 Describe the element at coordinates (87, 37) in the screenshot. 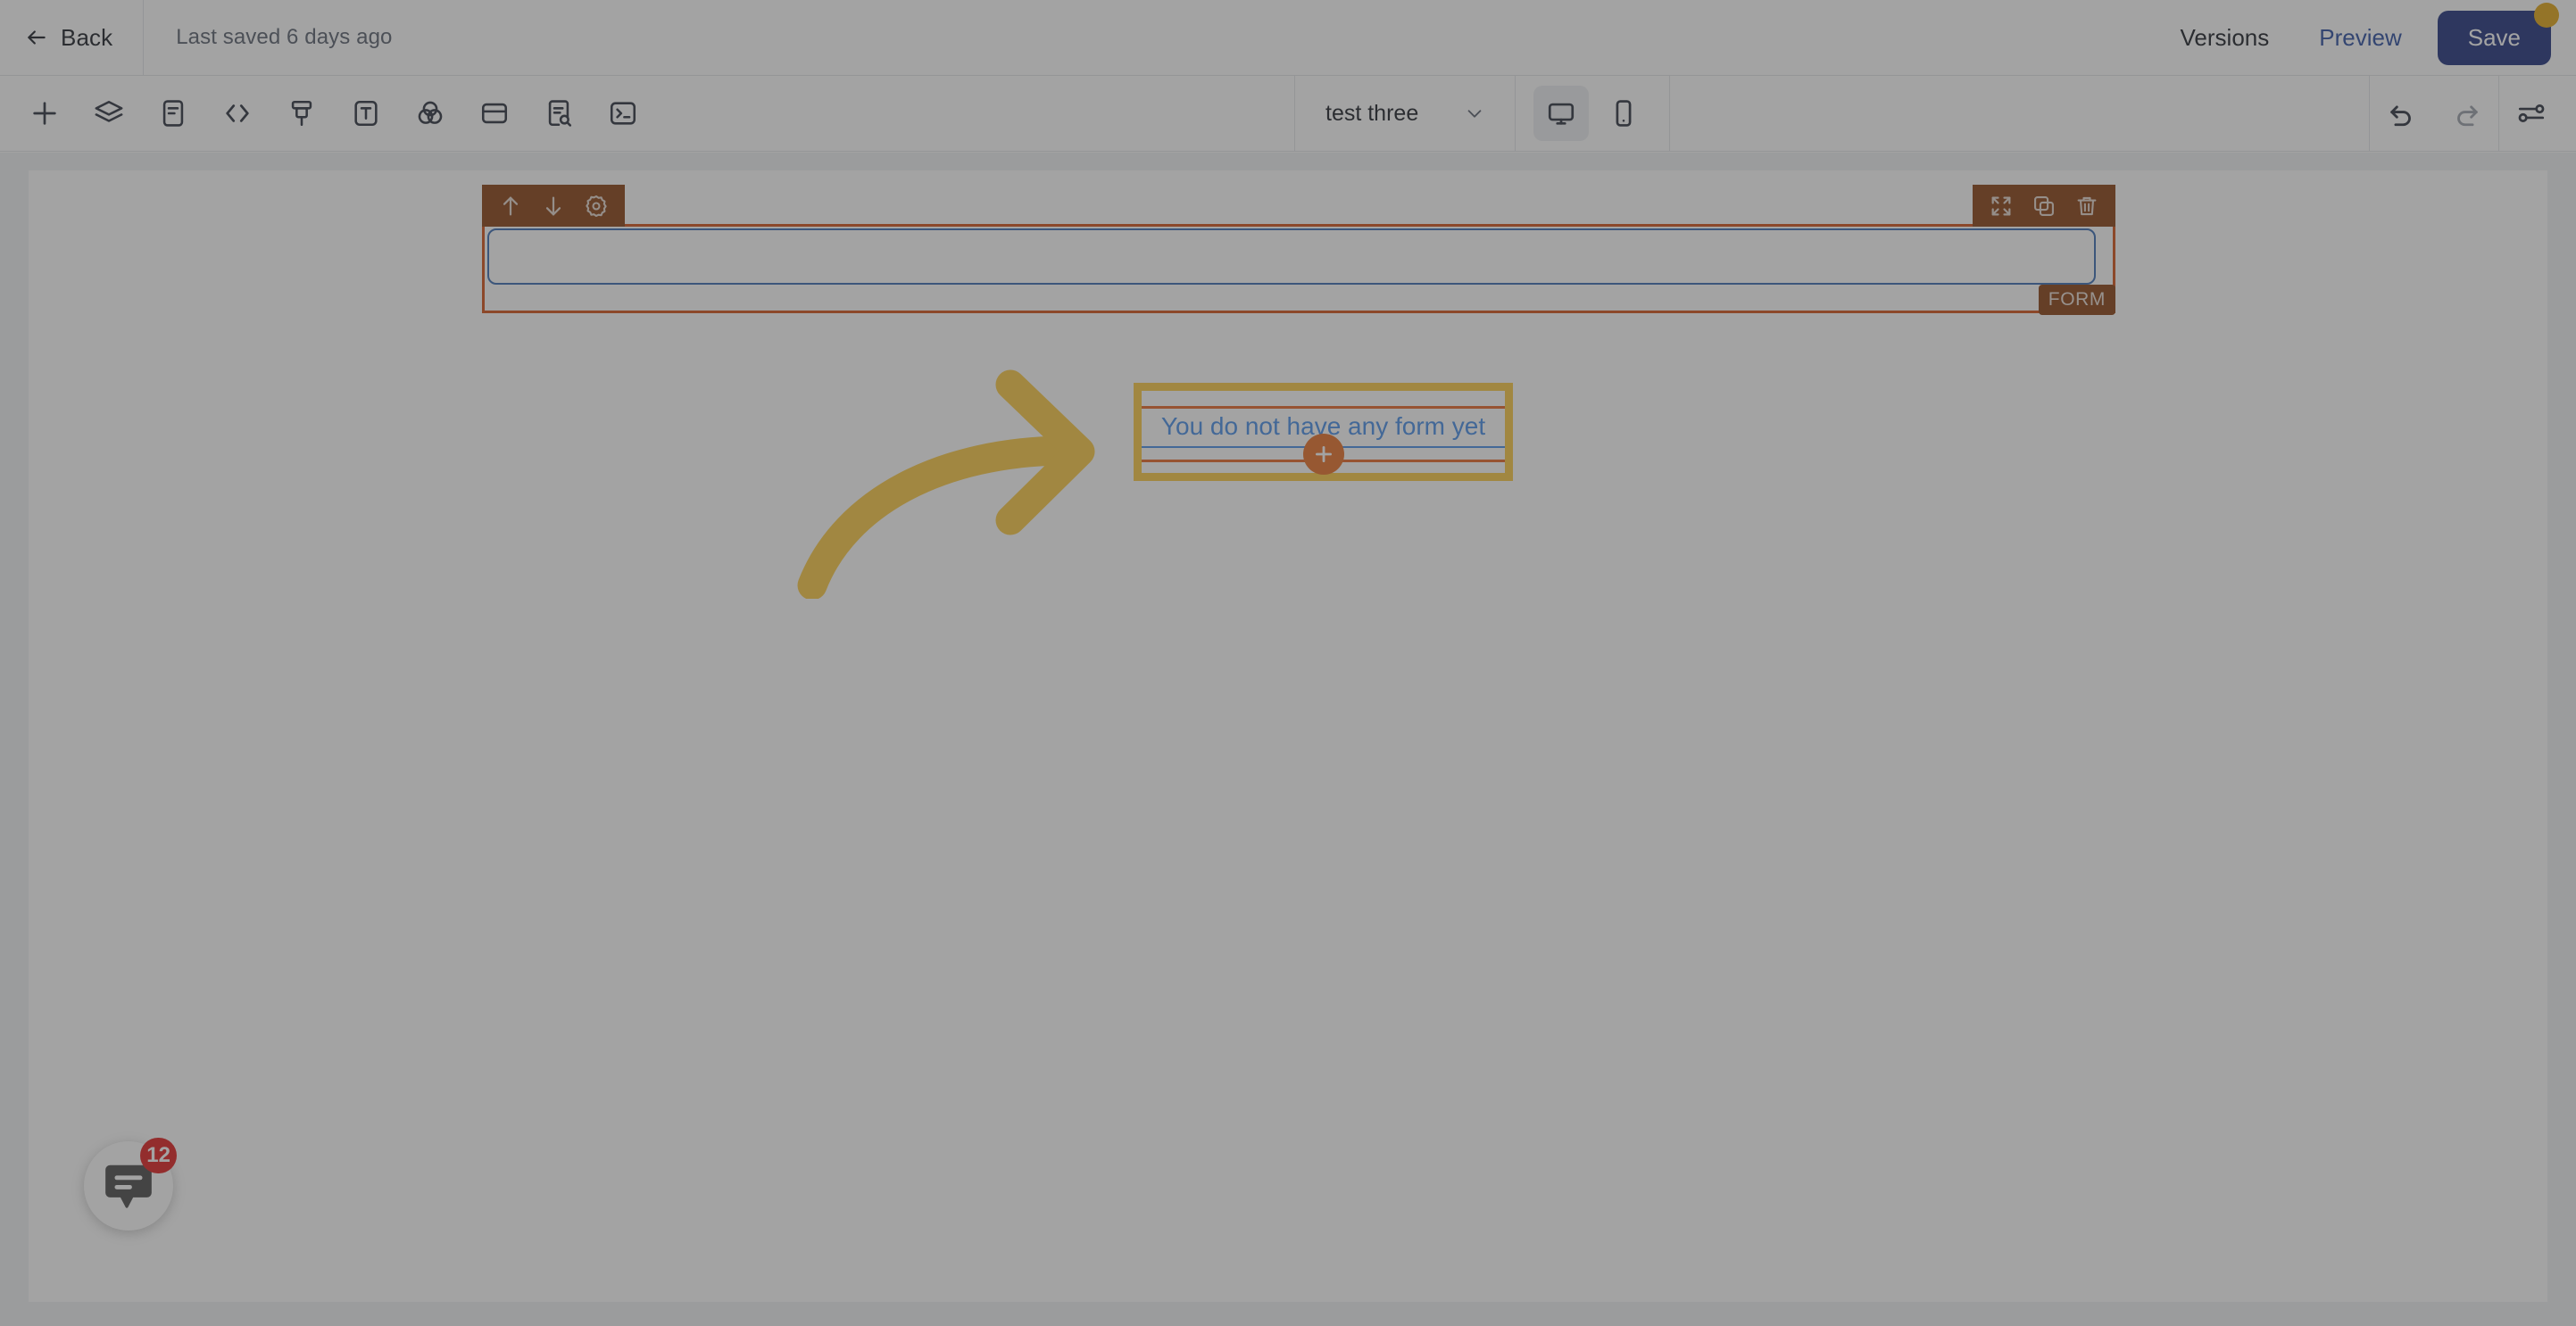

I see `back-label: Back` at that location.